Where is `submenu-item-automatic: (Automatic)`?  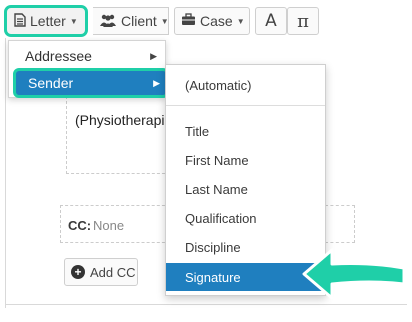 submenu-item-automatic: (Automatic) is located at coordinates (245, 85).